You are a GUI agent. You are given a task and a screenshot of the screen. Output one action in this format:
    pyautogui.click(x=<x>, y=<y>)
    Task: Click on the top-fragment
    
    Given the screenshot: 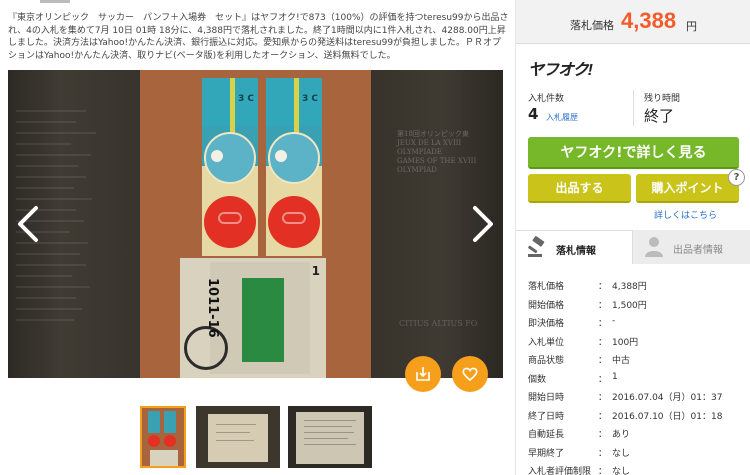 What is the action you would take?
    pyautogui.click(x=55, y=1)
    